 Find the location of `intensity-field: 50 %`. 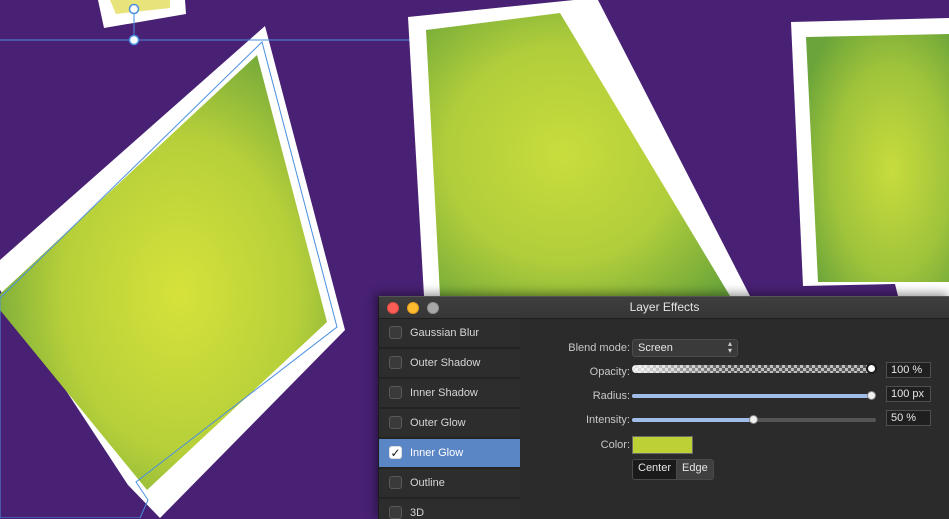

intensity-field: 50 % is located at coordinates (908, 418).